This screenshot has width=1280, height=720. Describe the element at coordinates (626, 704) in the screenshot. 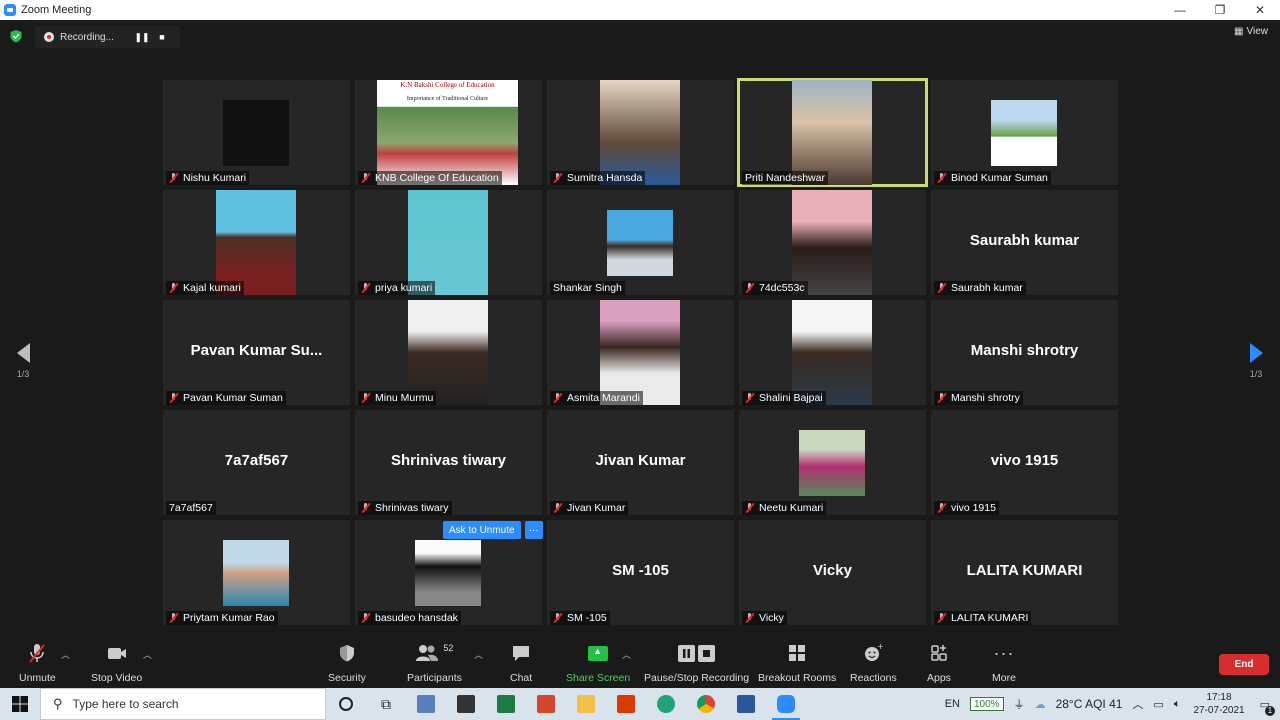

I see `office-icon` at that location.